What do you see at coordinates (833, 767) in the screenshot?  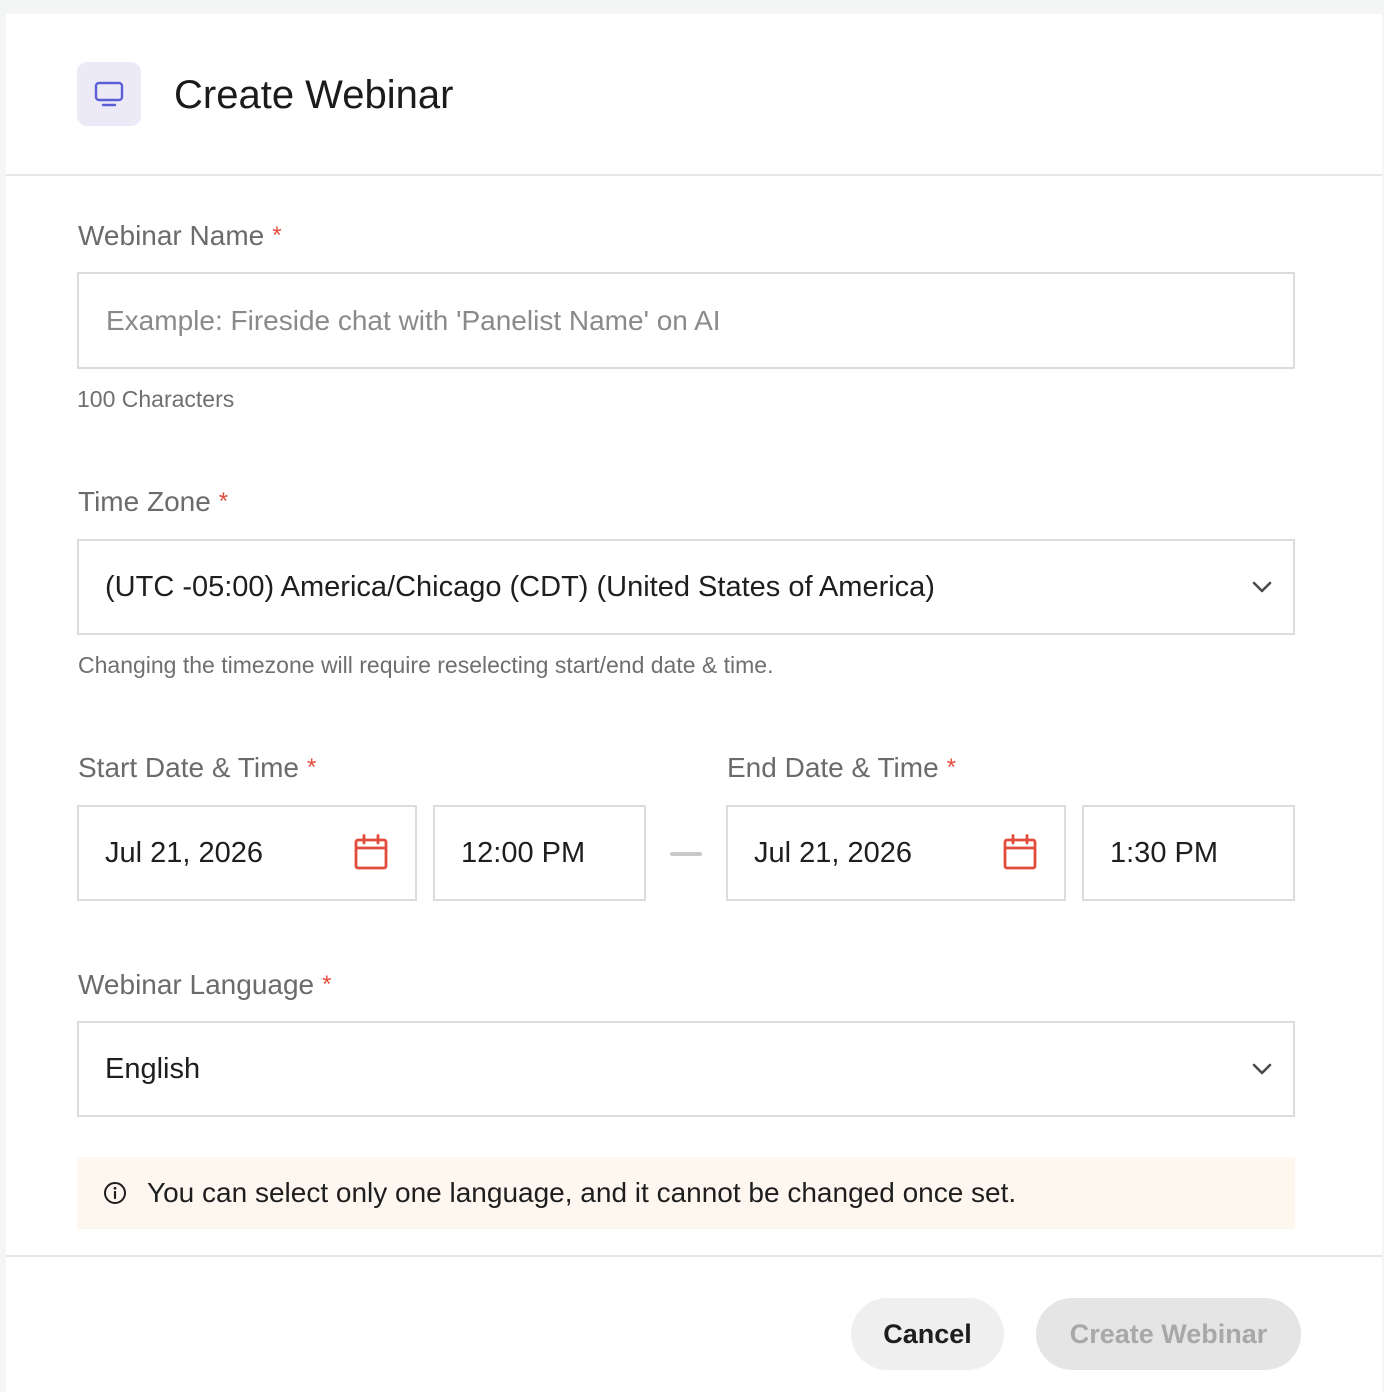 I see `end-date-time-label-text: End Date & Time` at bounding box center [833, 767].